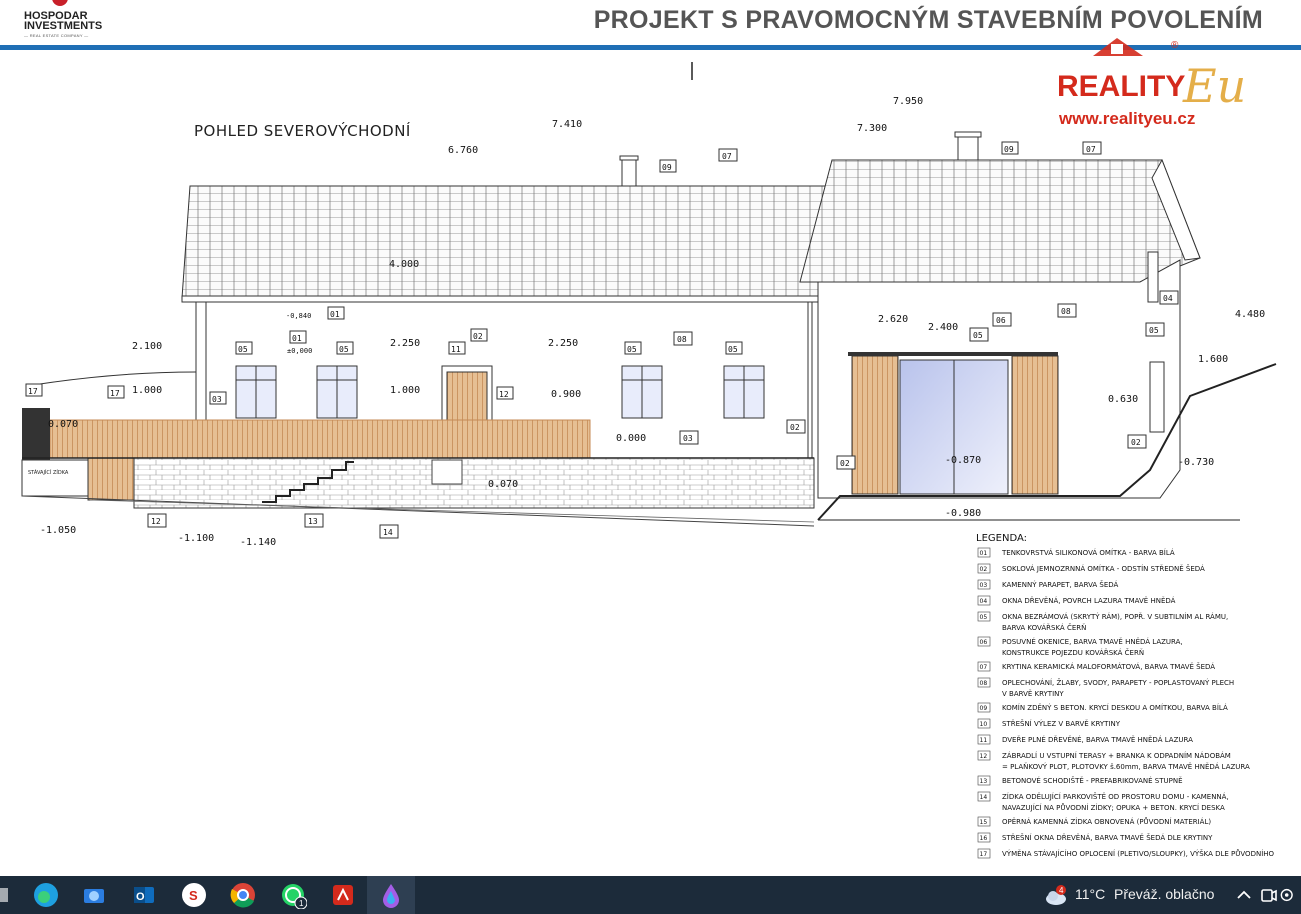 This screenshot has width=1301, height=914. Describe the element at coordinates (984, 854) in the screenshot. I see `legend-code: 17` at that location.